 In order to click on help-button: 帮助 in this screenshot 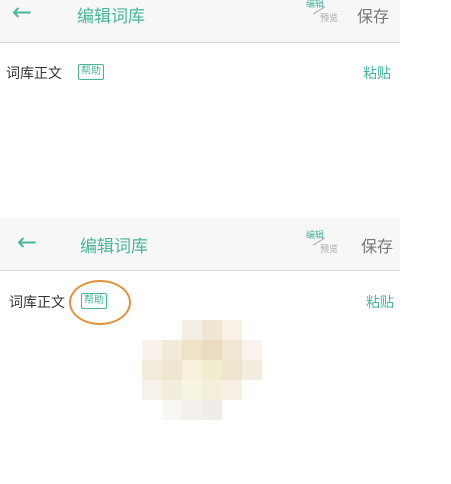, I will do `click(91, 72)`.